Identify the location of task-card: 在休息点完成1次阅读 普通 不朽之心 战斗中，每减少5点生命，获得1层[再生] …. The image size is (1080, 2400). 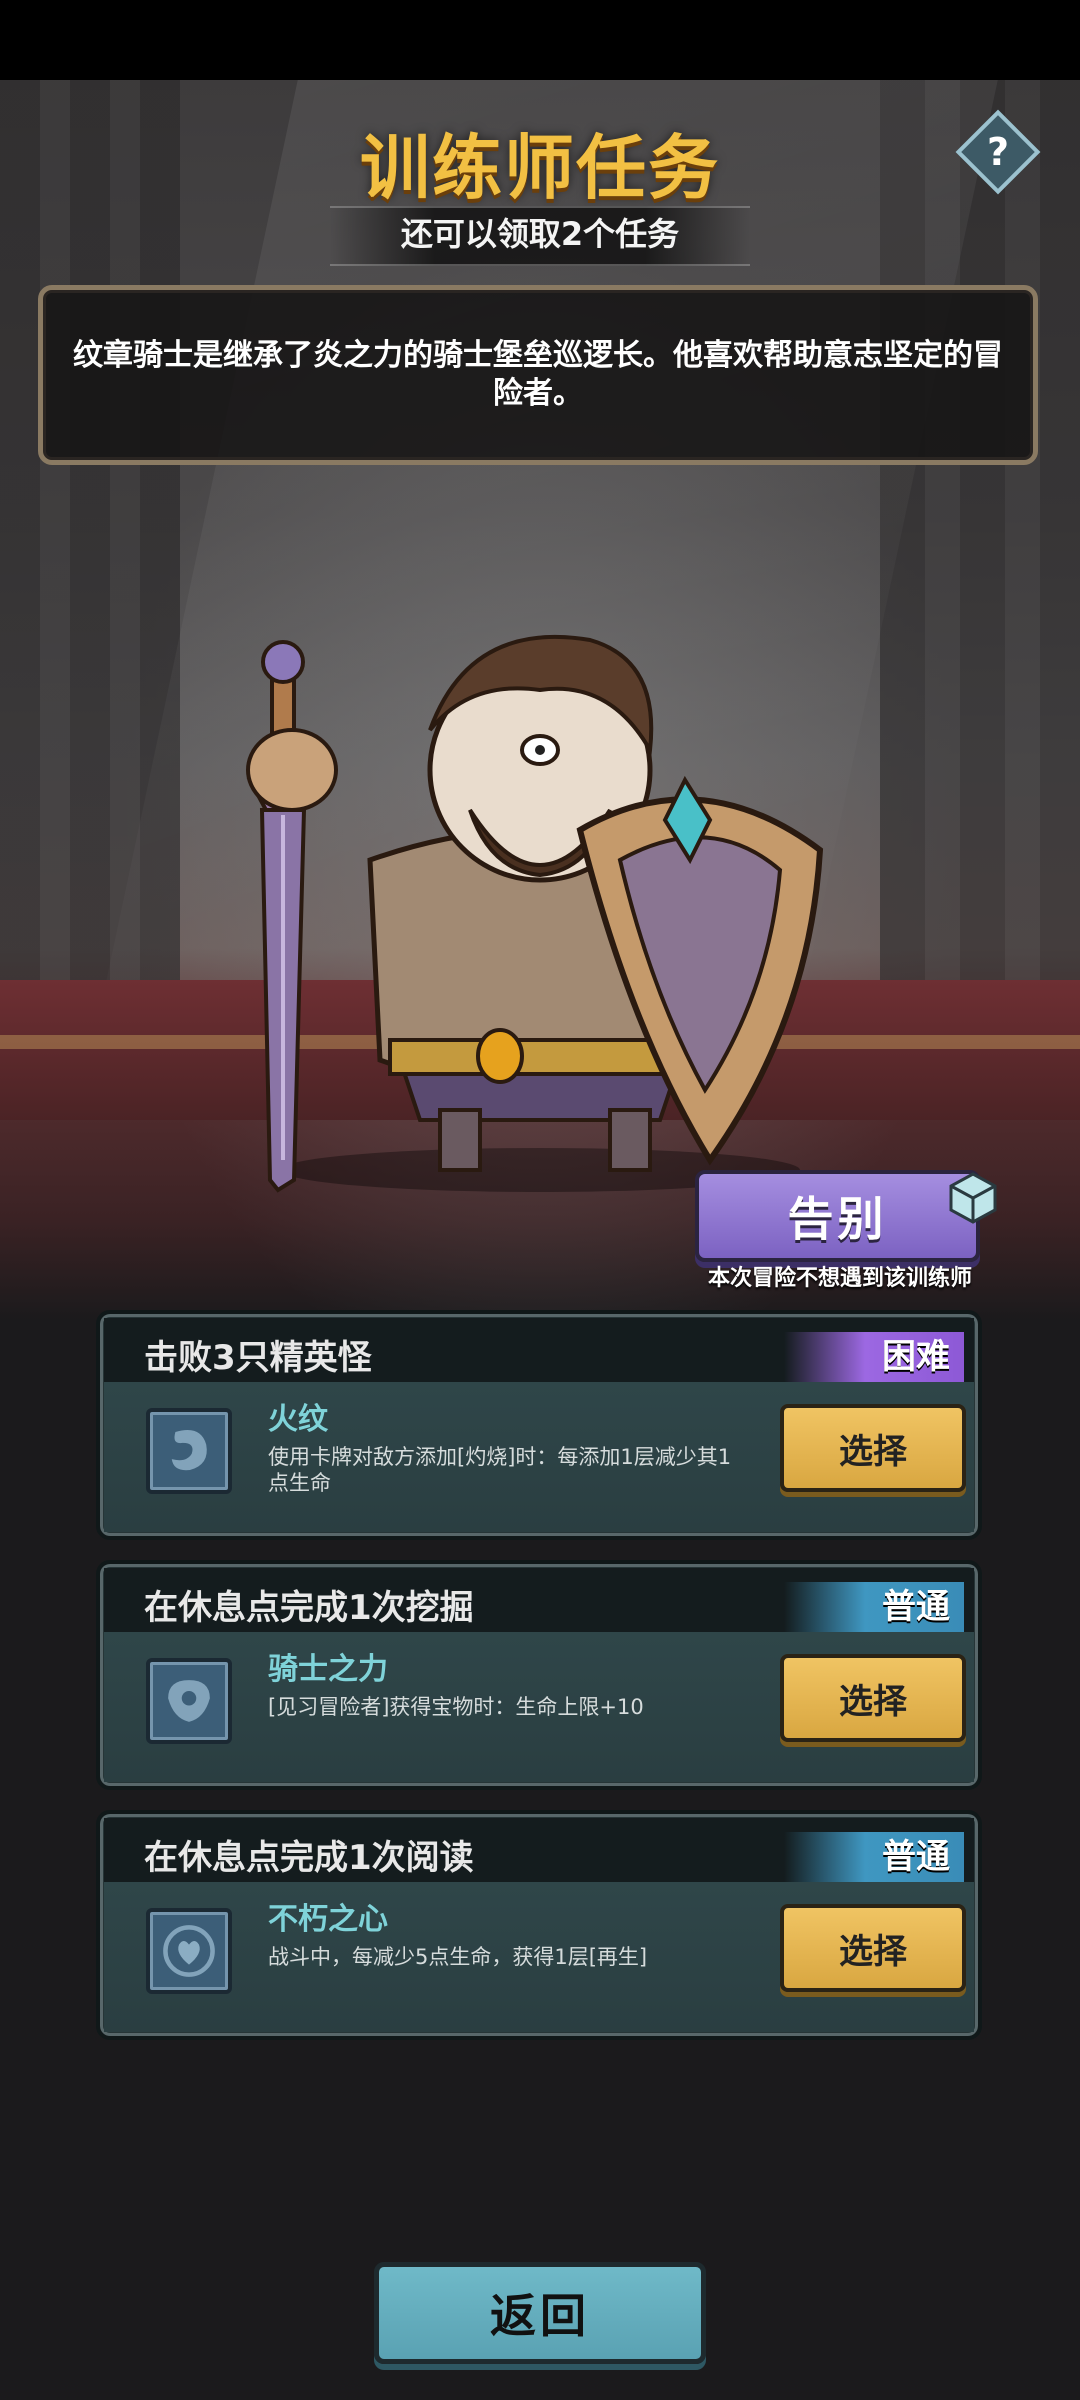
(539, 1925).